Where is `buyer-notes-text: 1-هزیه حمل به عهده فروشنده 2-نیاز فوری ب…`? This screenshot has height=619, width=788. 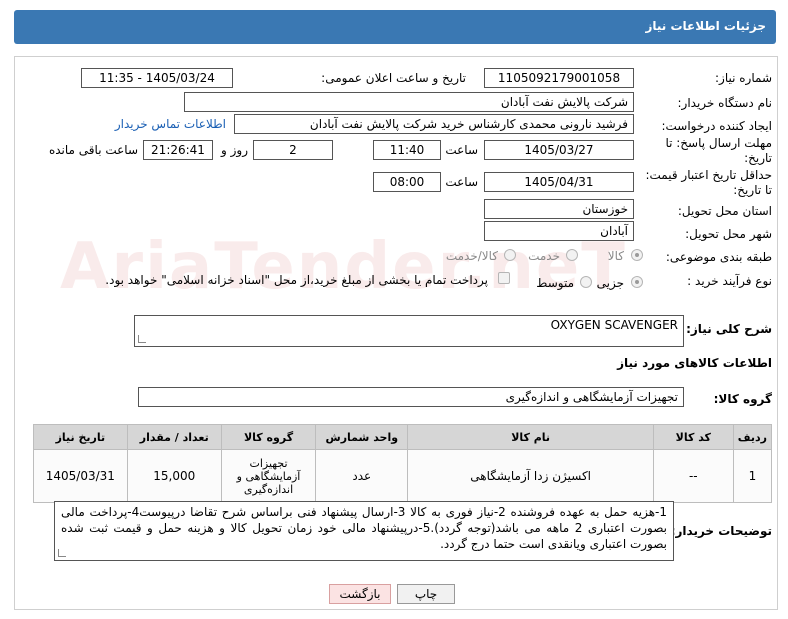
buyer-notes-text: 1-هزیه حمل به عهده فروشنده 2-نیاز فوری ب… is located at coordinates (364, 528).